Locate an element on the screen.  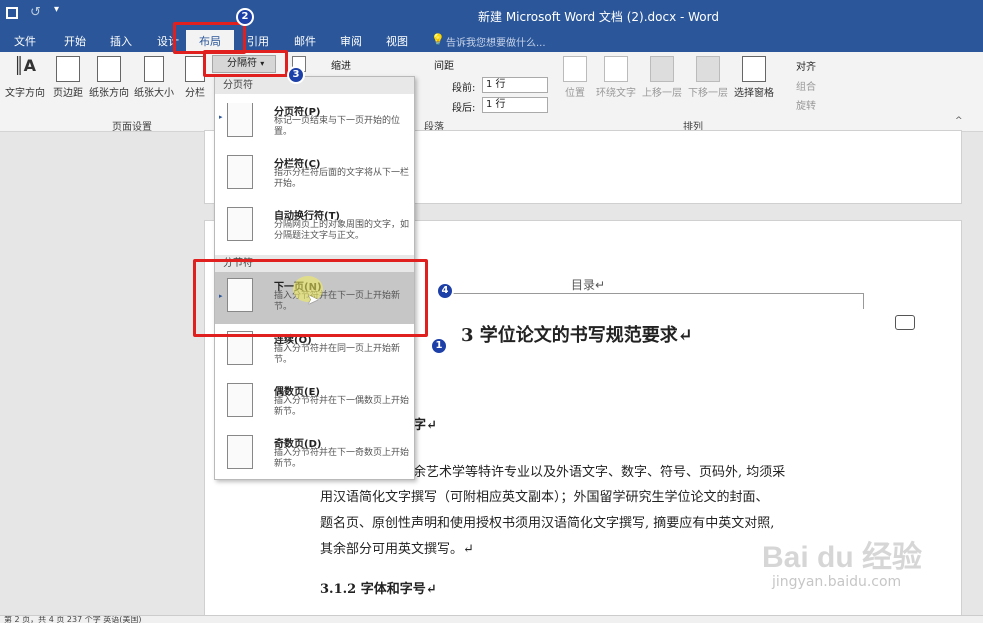
tab-file: 文件 is located at coordinates (25, 41).